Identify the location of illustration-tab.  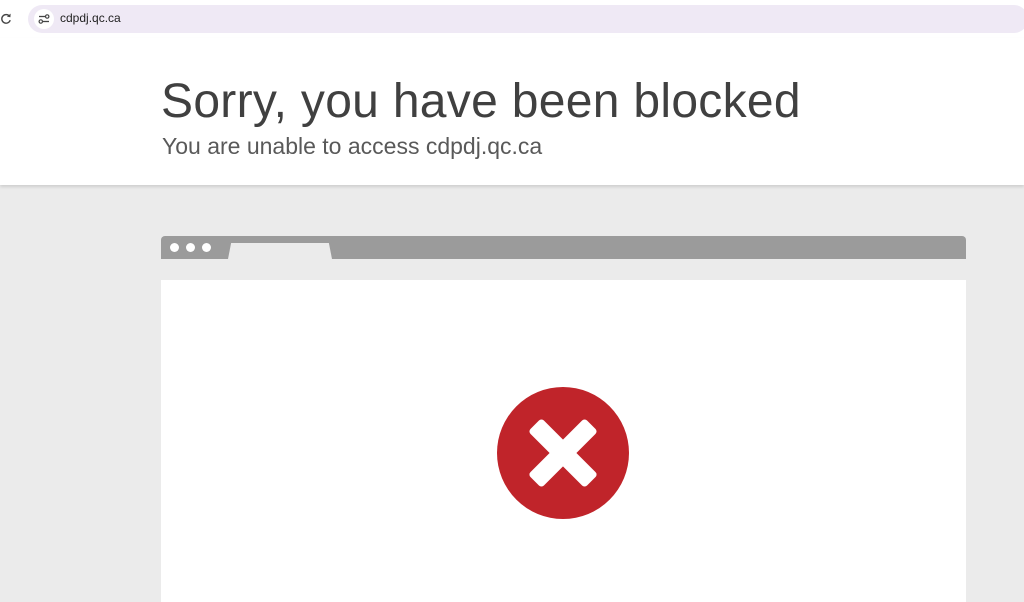
(280, 251).